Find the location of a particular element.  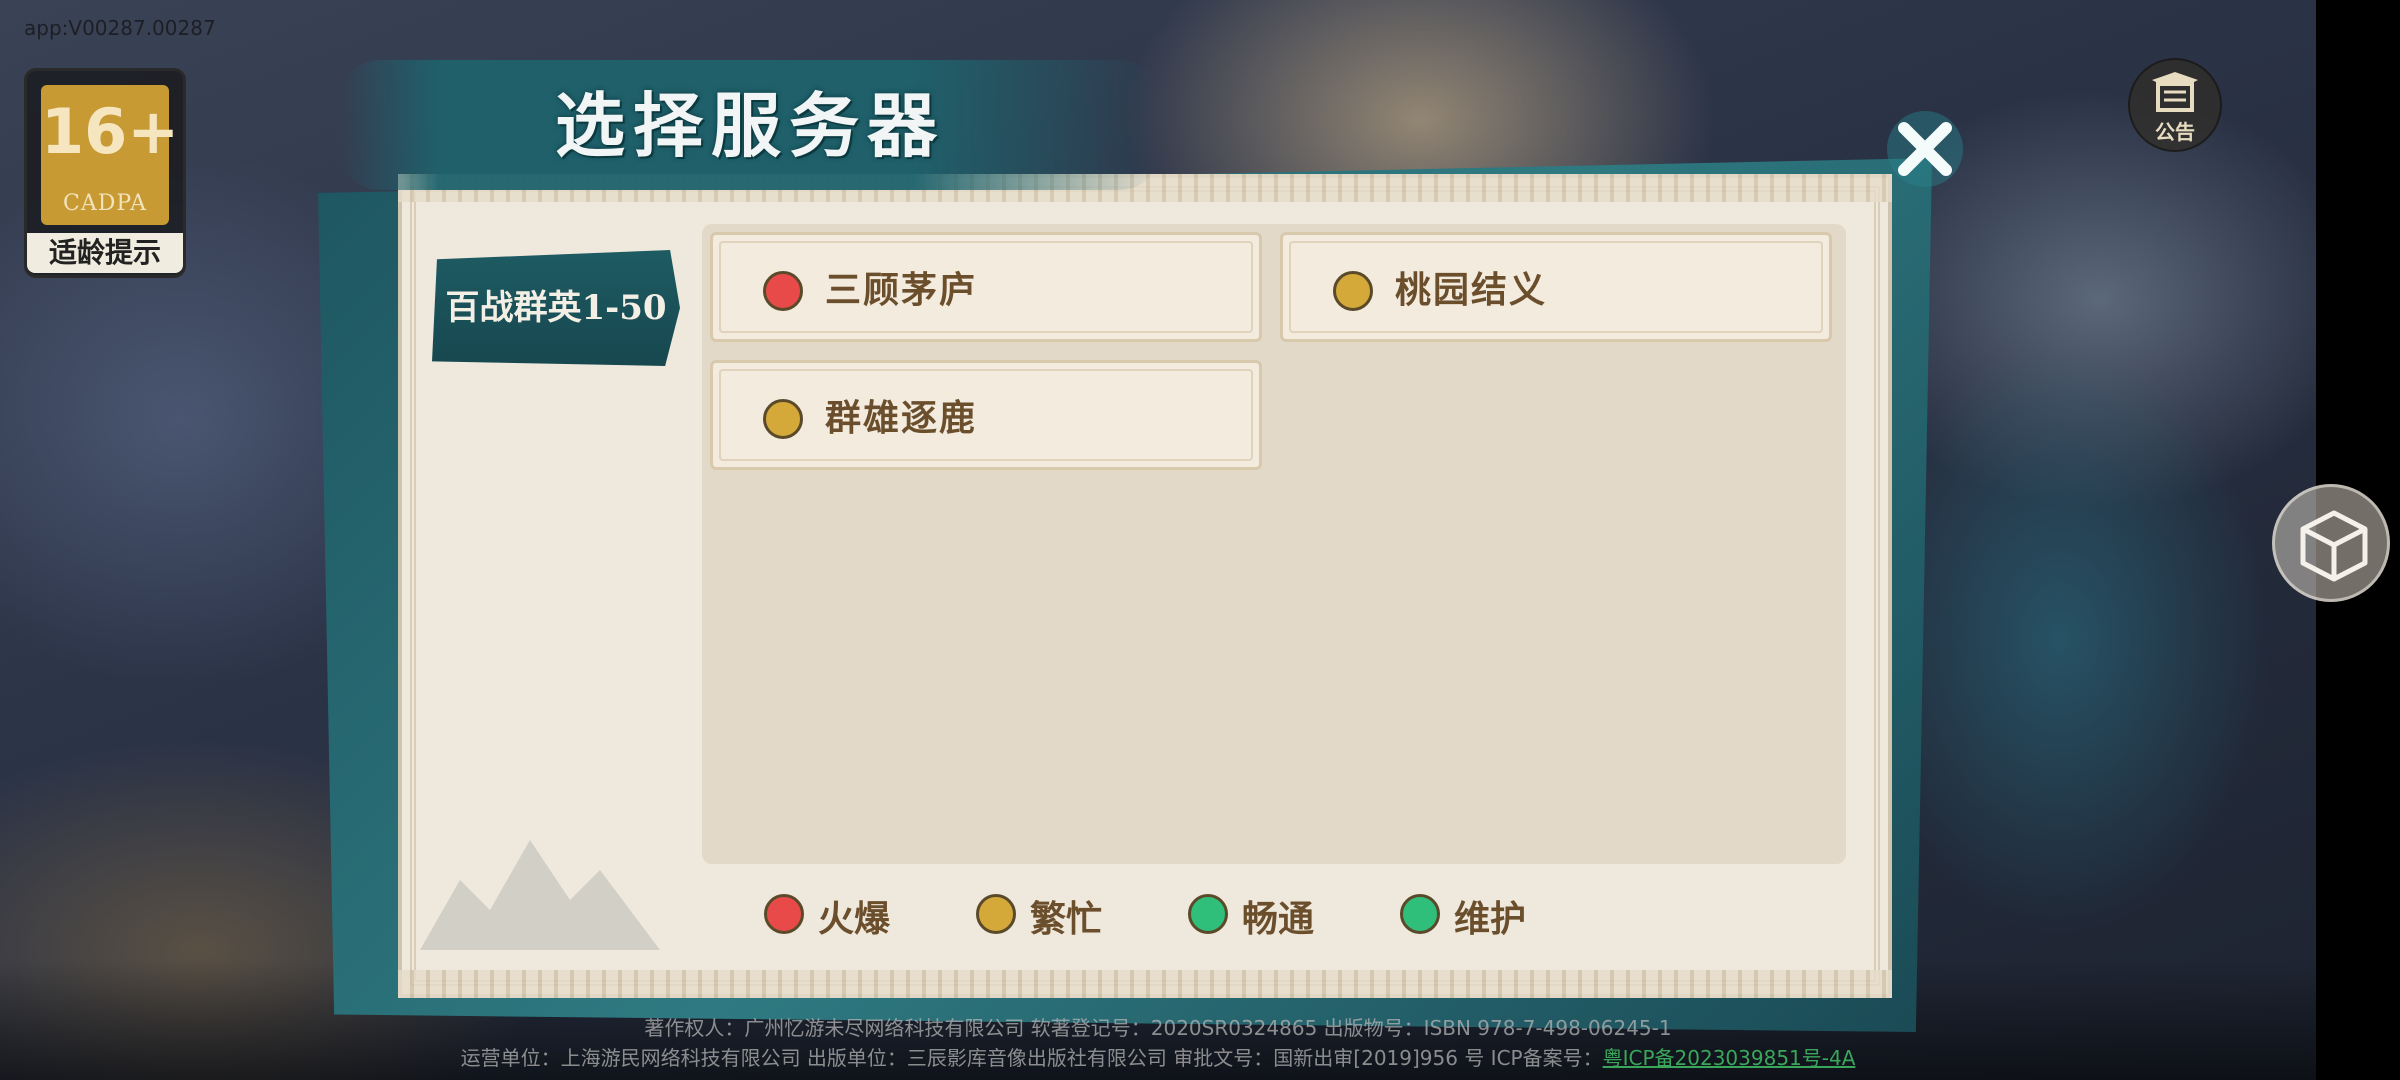

age-rating-plate: 16+ CADPA is located at coordinates (110, 155).